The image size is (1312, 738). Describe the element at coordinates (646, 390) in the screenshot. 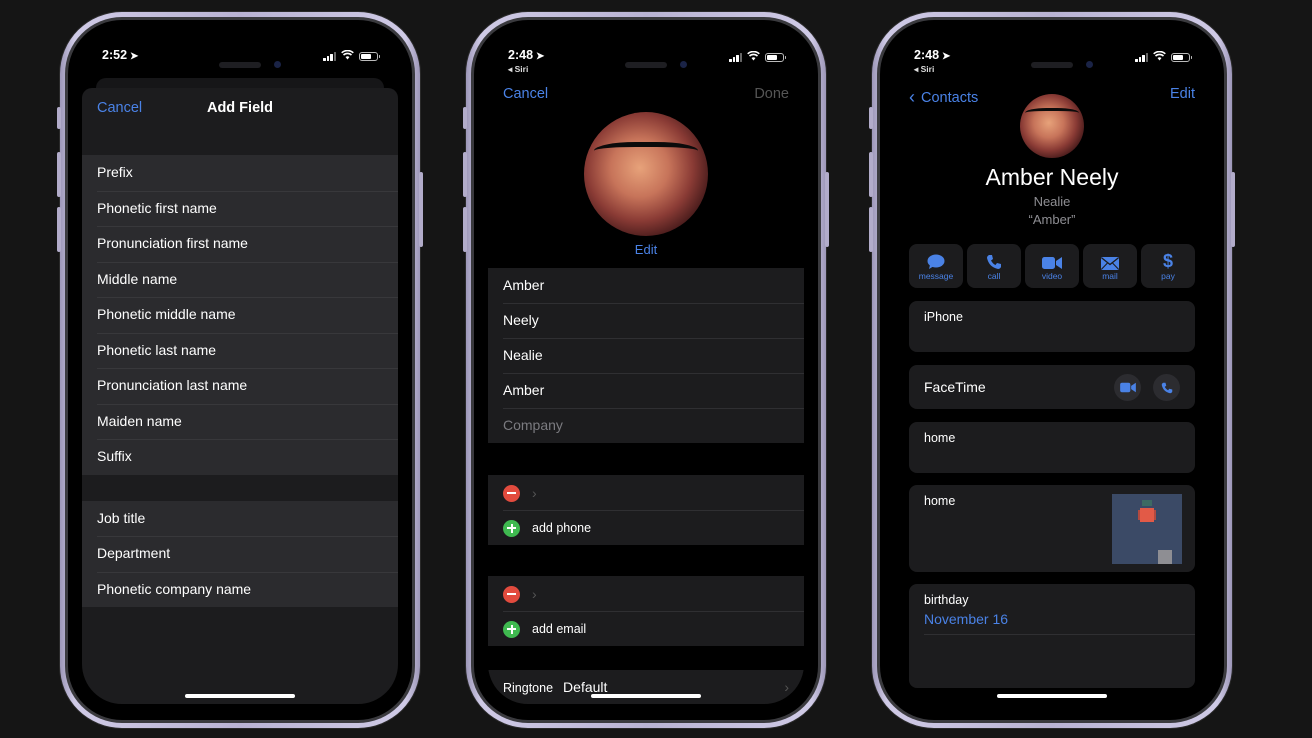

I see `nickname-field: Amber` at that location.